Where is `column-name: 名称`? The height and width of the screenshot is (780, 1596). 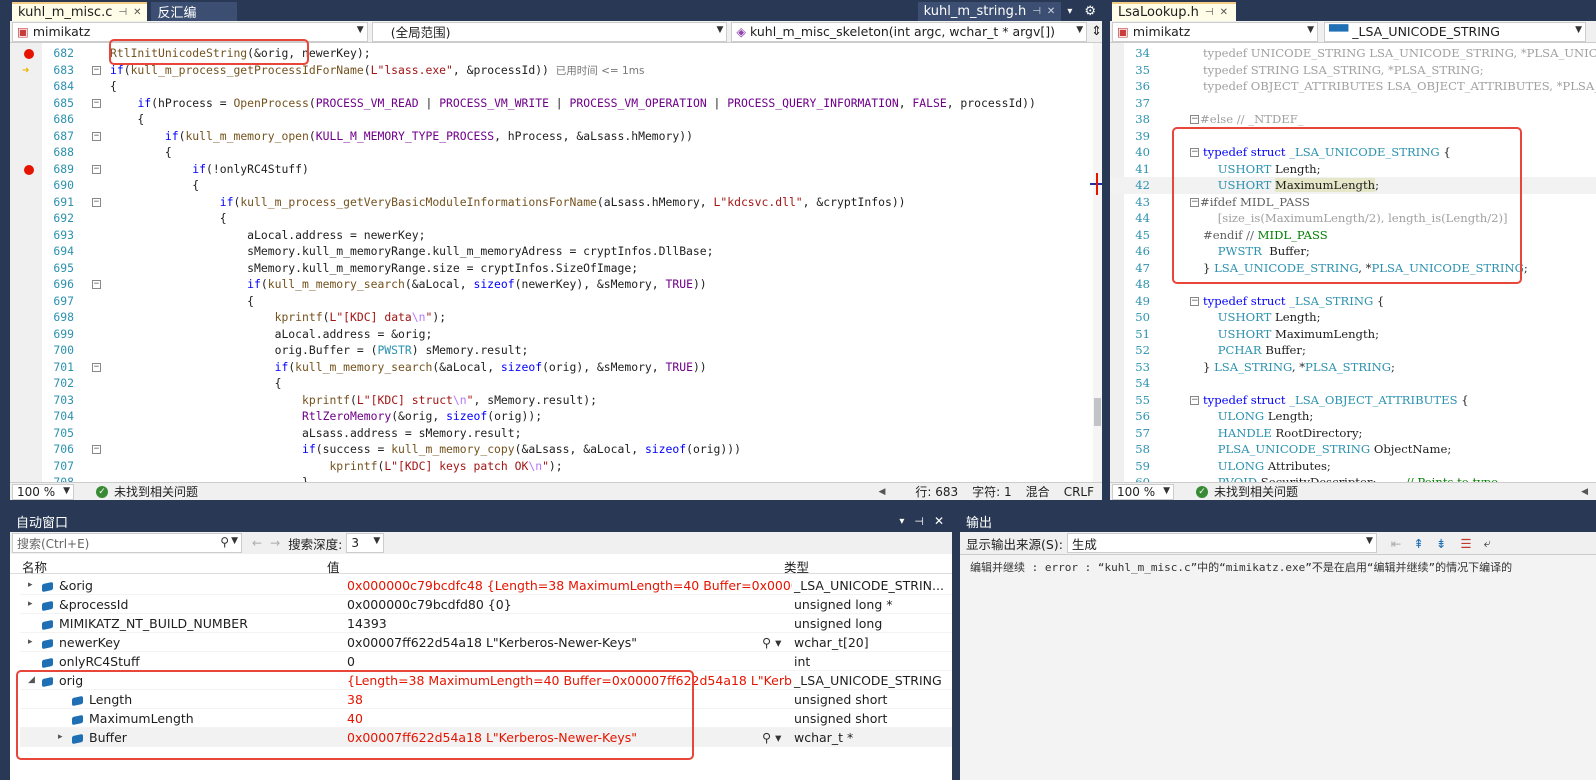
column-name: 名称 is located at coordinates (34, 566).